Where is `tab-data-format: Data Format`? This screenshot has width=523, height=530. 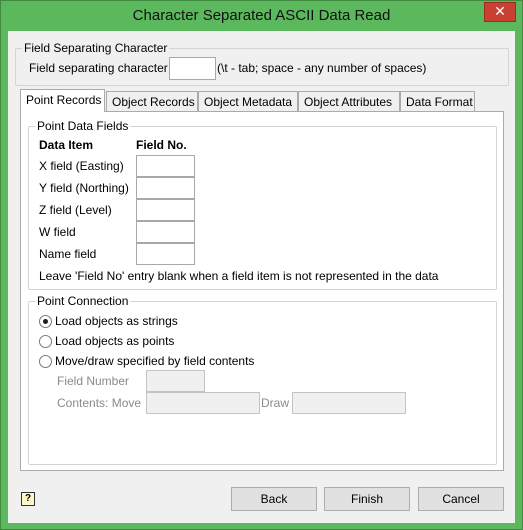
tab-data-format: Data Format is located at coordinates (437, 101).